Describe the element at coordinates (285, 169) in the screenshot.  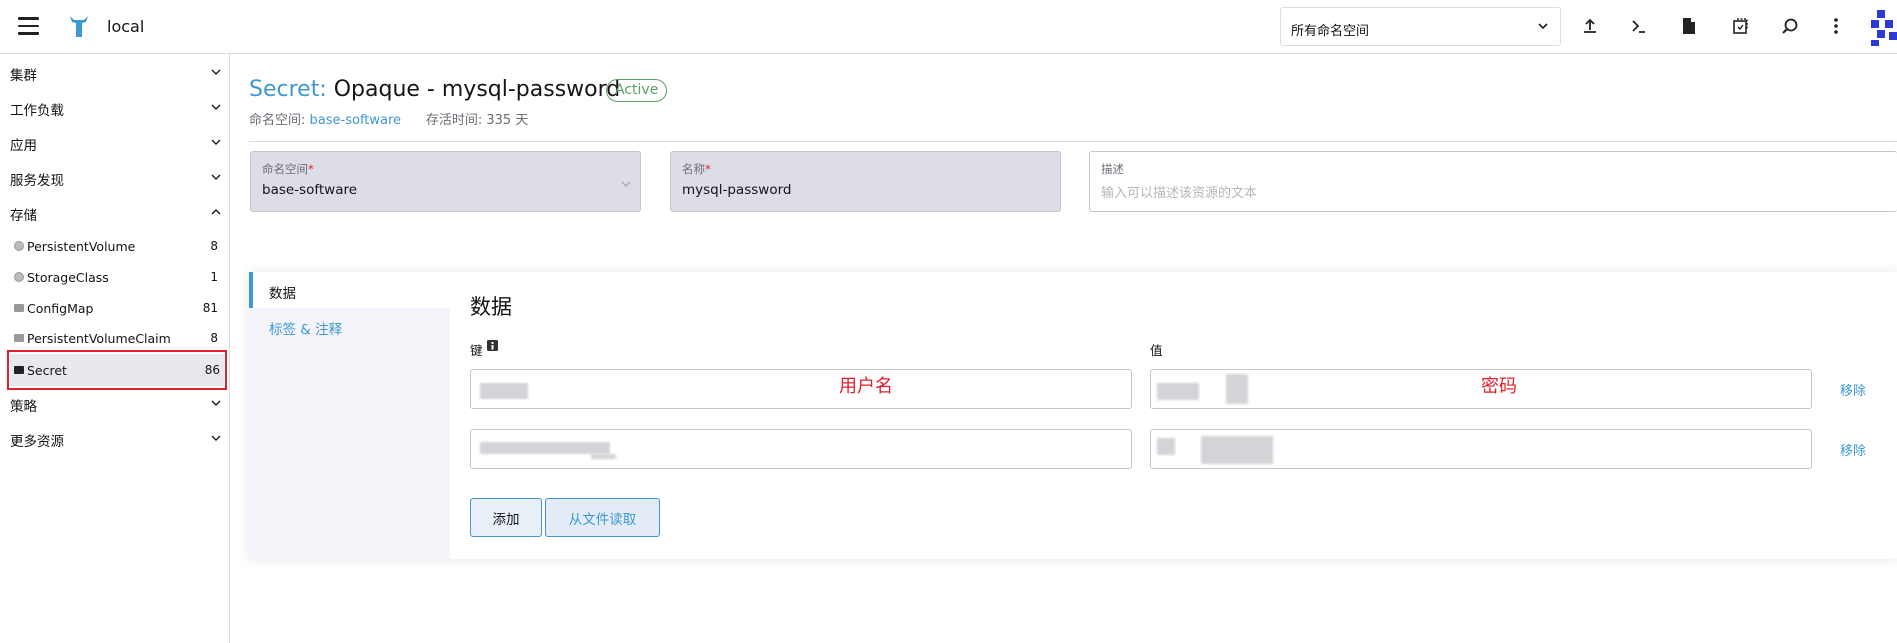
I see `field-label: 命名空间` at that location.